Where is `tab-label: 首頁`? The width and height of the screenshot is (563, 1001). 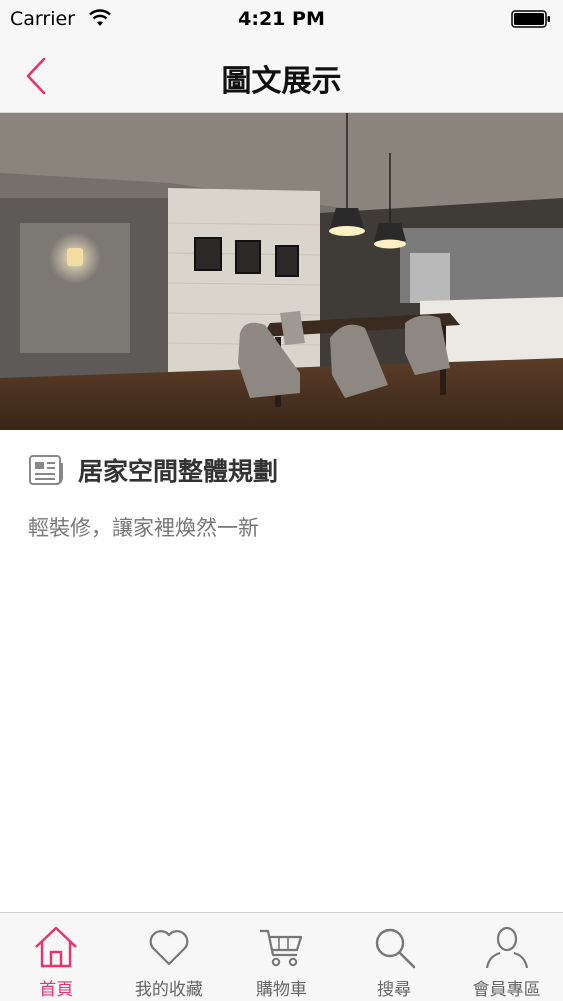
tab-label: 首頁 is located at coordinates (56, 990).